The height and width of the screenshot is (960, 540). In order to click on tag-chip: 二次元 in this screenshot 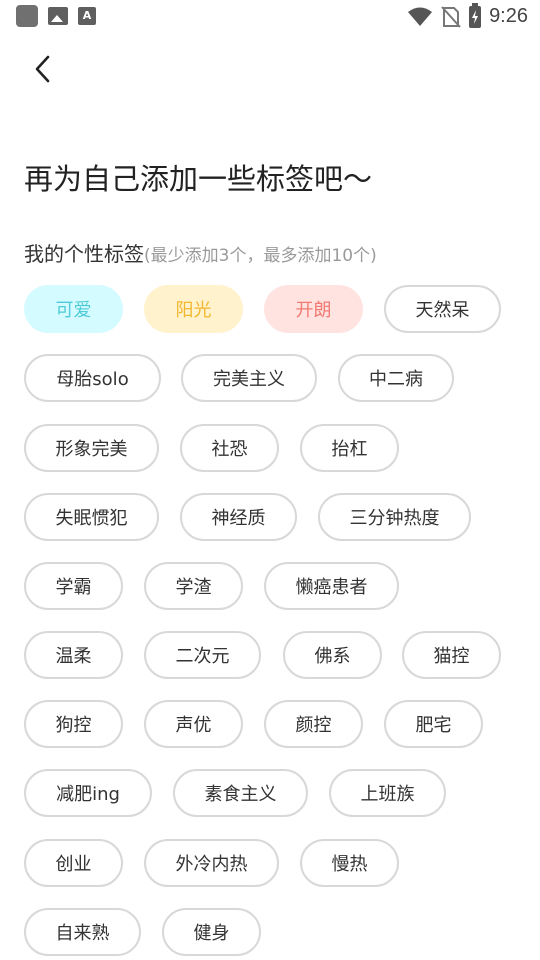, I will do `click(202, 655)`.